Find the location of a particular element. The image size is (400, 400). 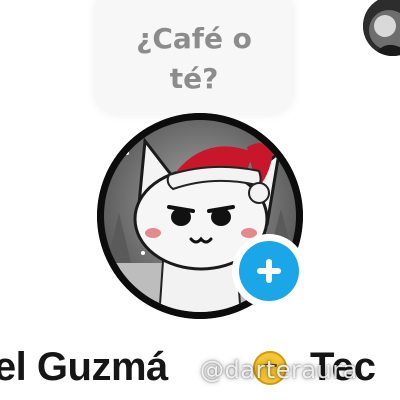

corner-avatar is located at coordinates (381, 28).